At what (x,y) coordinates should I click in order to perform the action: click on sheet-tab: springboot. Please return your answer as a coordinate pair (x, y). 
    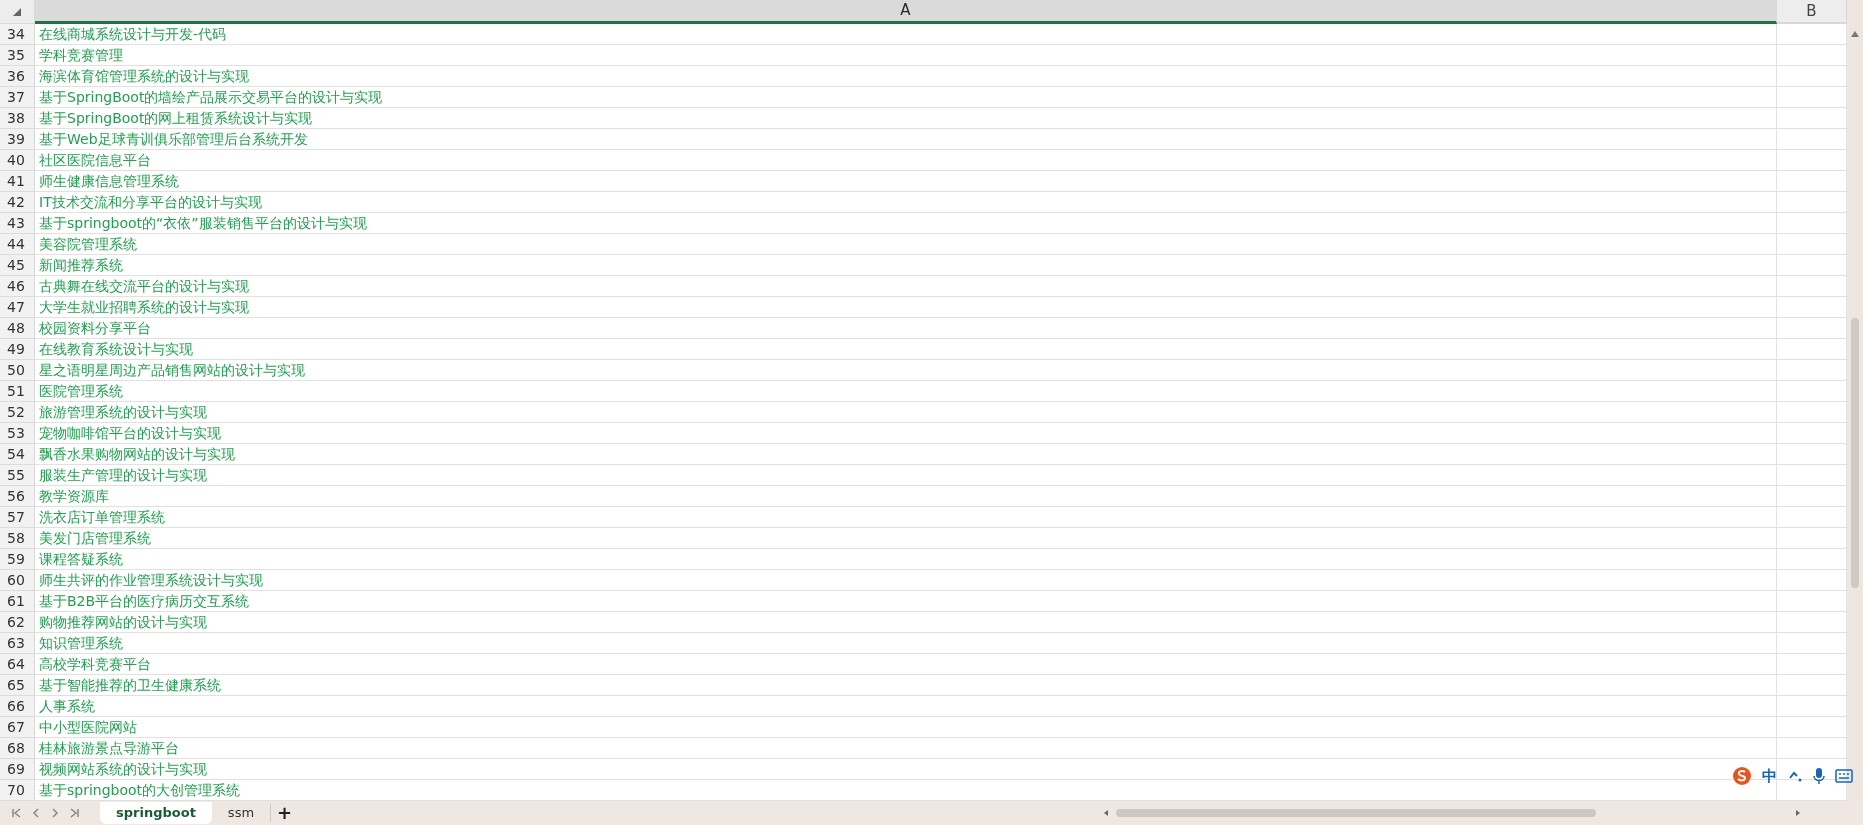
    Looking at the image, I should click on (156, 813).